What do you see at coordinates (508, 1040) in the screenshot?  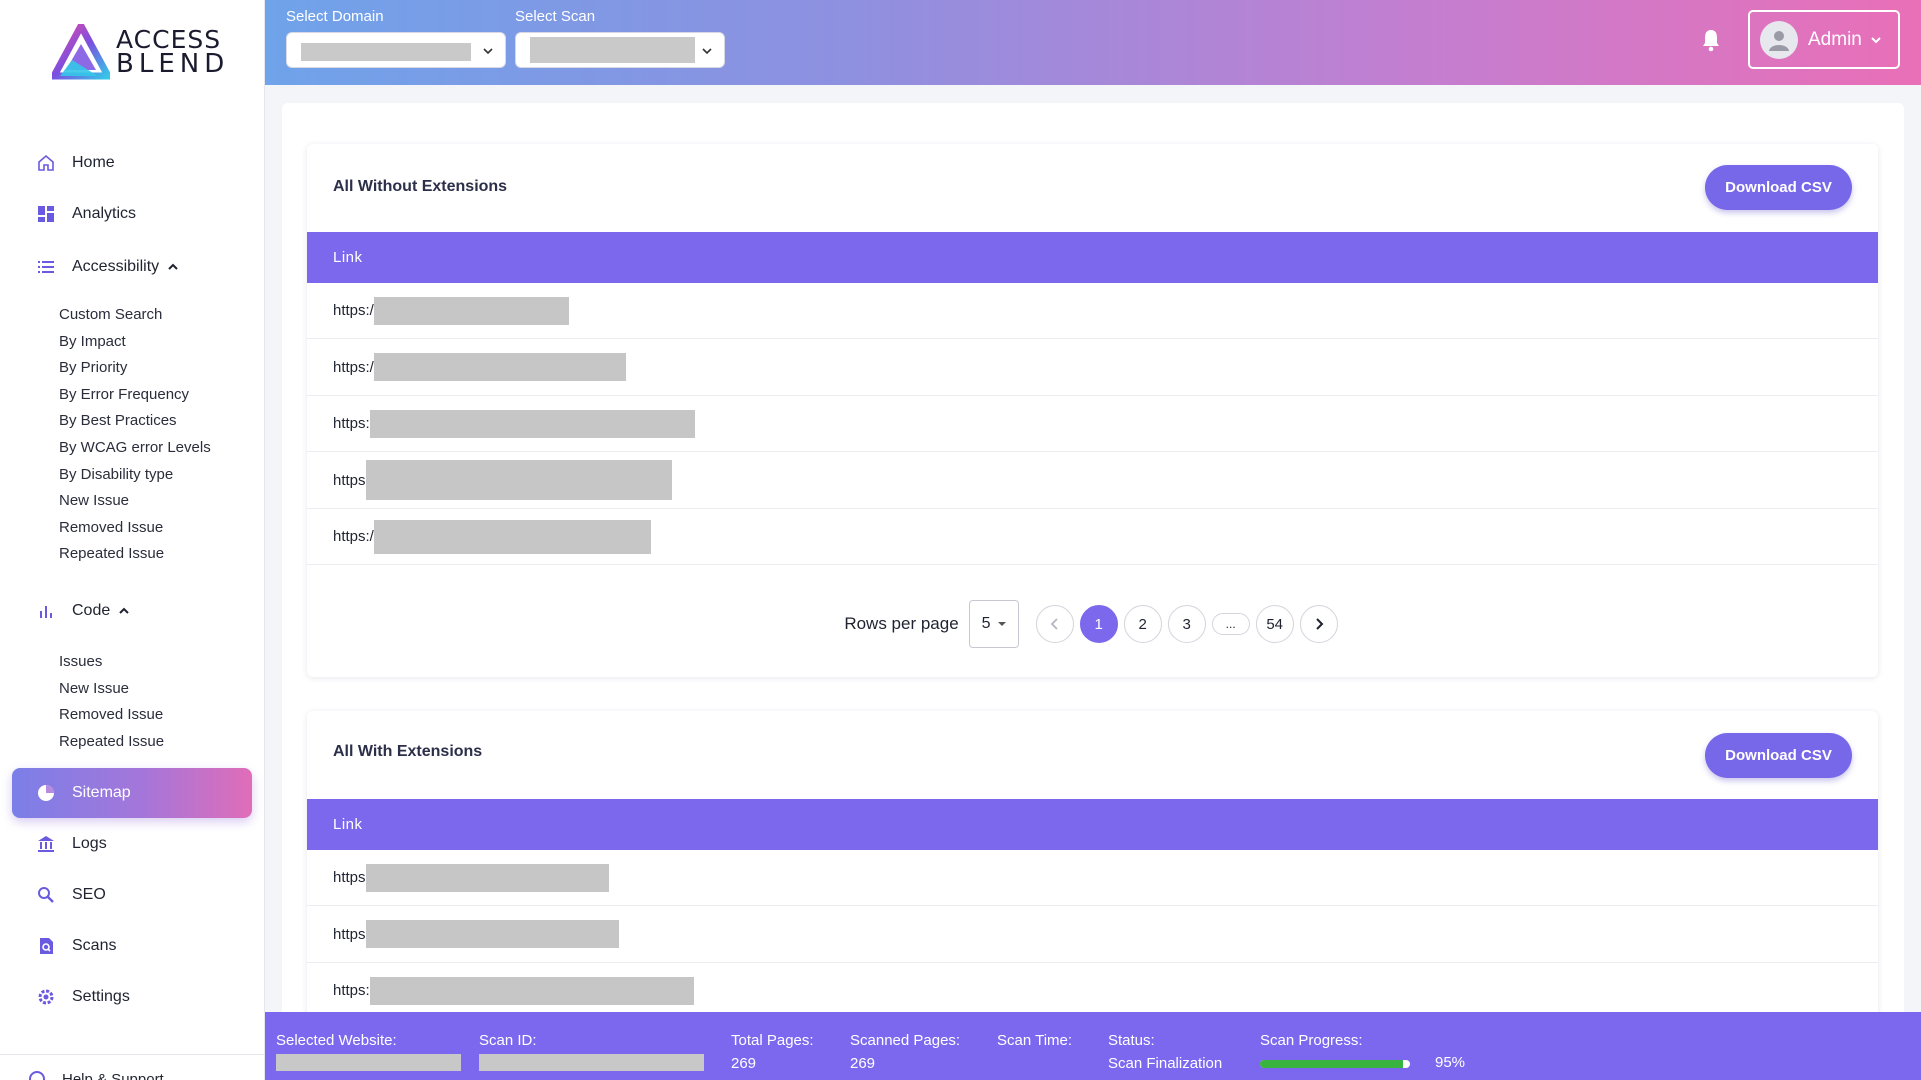 I see `scan-id-label: Scan ID:` at bounding box center [508, 1040].